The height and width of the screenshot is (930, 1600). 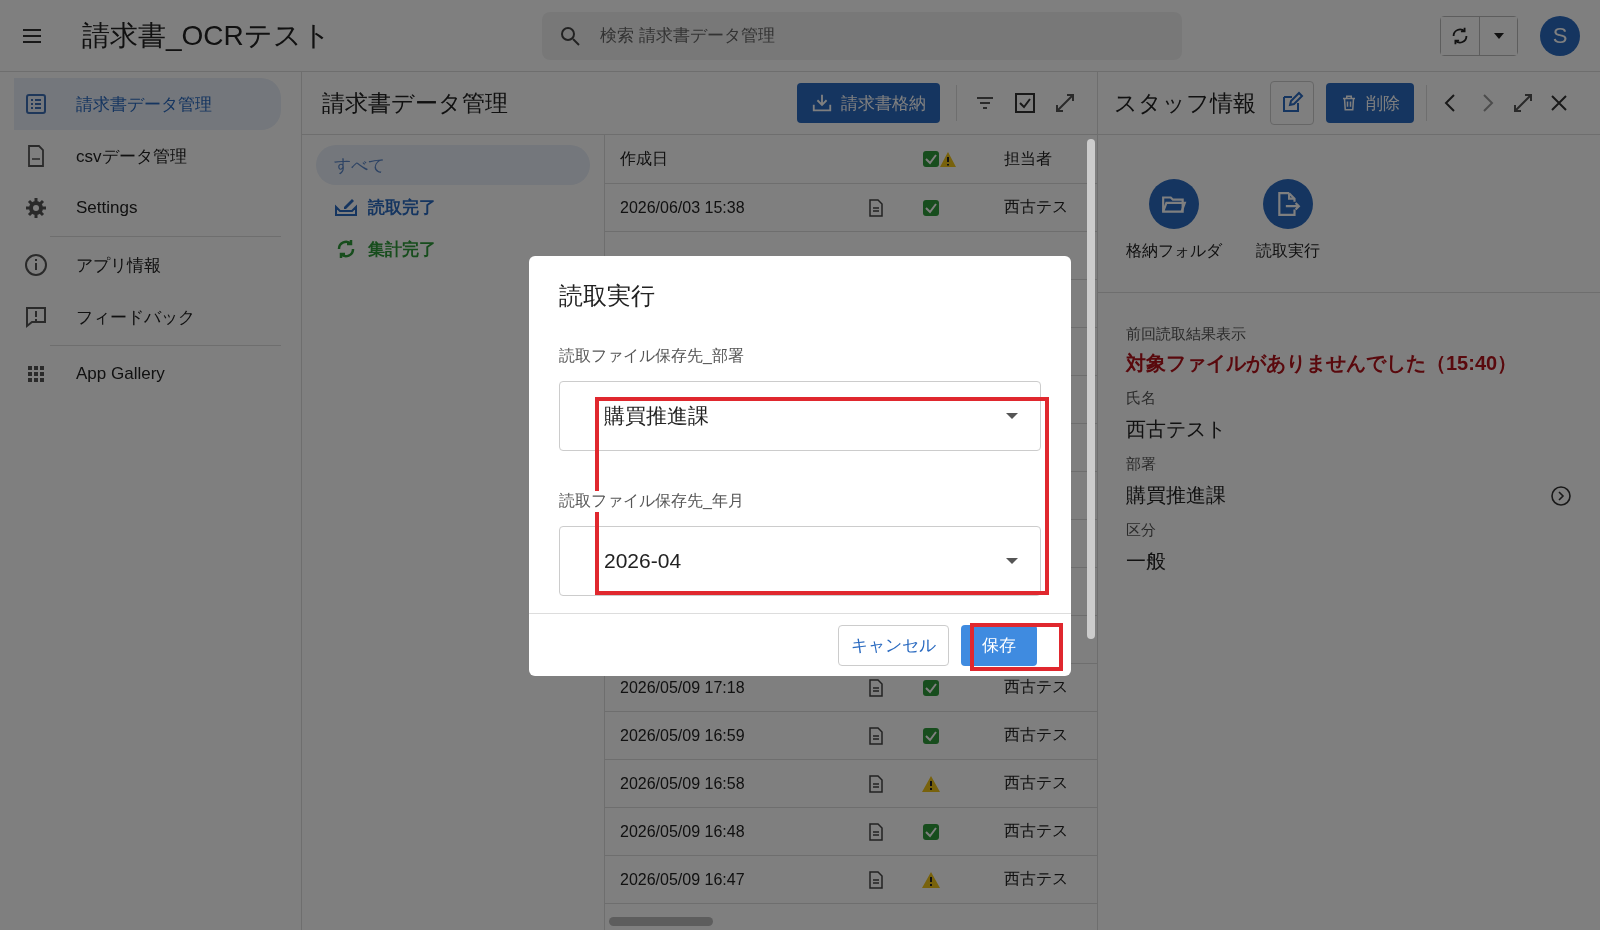 I want to click on feedback-icon, so click(x=36, y=317).